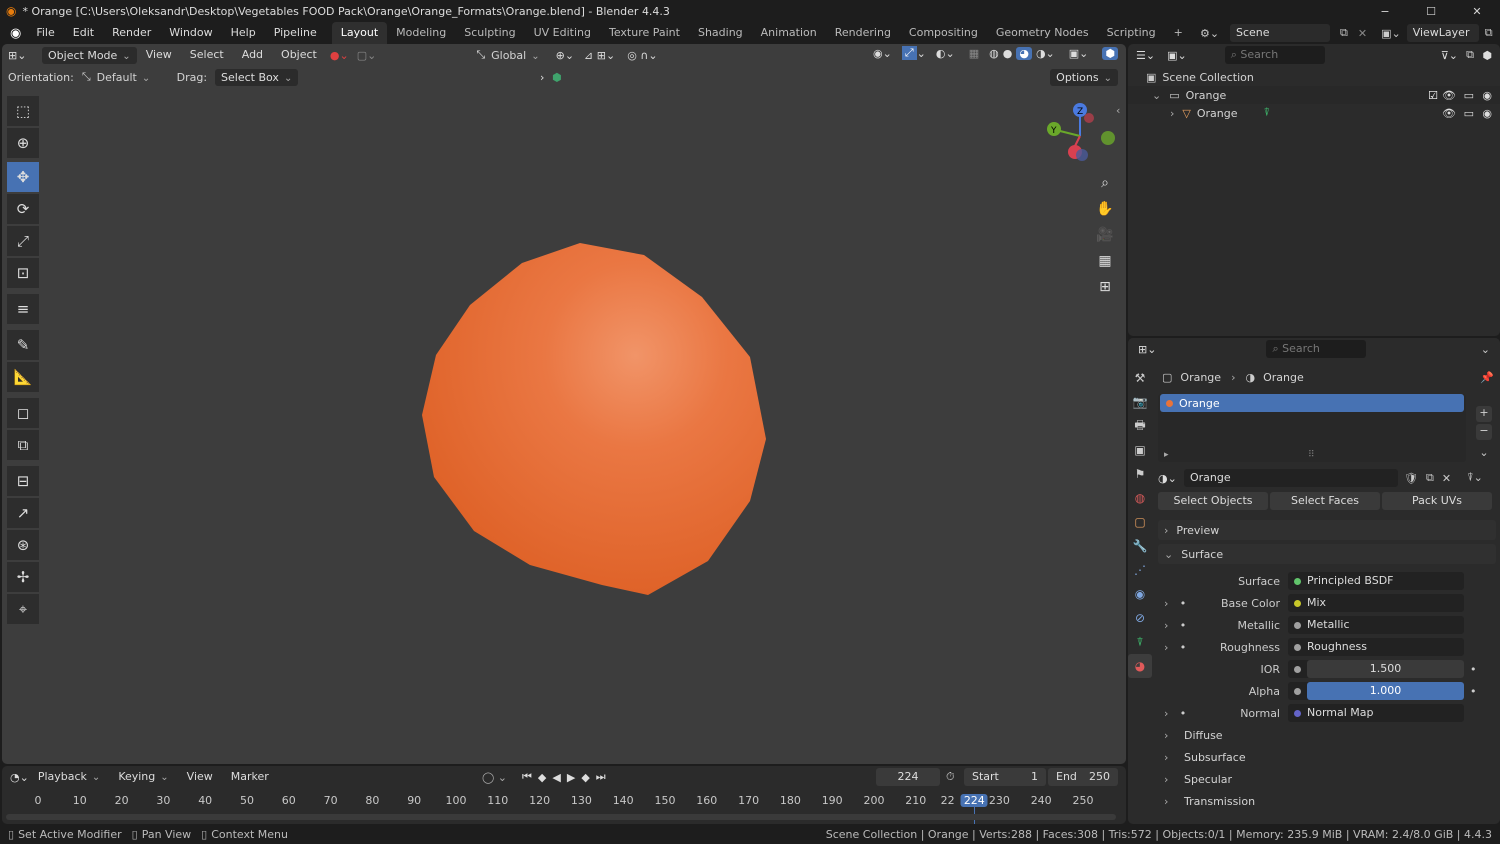 This screenshot has height=844, width=1500. What do you see at coordinates (515, 55) in the screenshot?
I see `transform-orientation-dropdown: Global` at bounding box center [515, 55].